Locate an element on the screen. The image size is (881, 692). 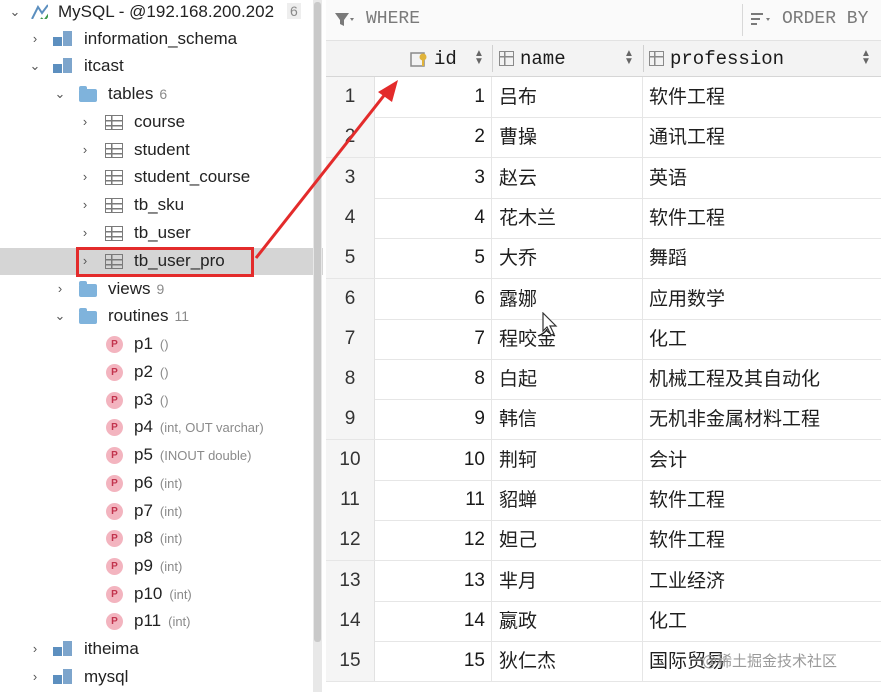
tree-routine-p9: P p9 (int) is located at coordinates (161, 566).